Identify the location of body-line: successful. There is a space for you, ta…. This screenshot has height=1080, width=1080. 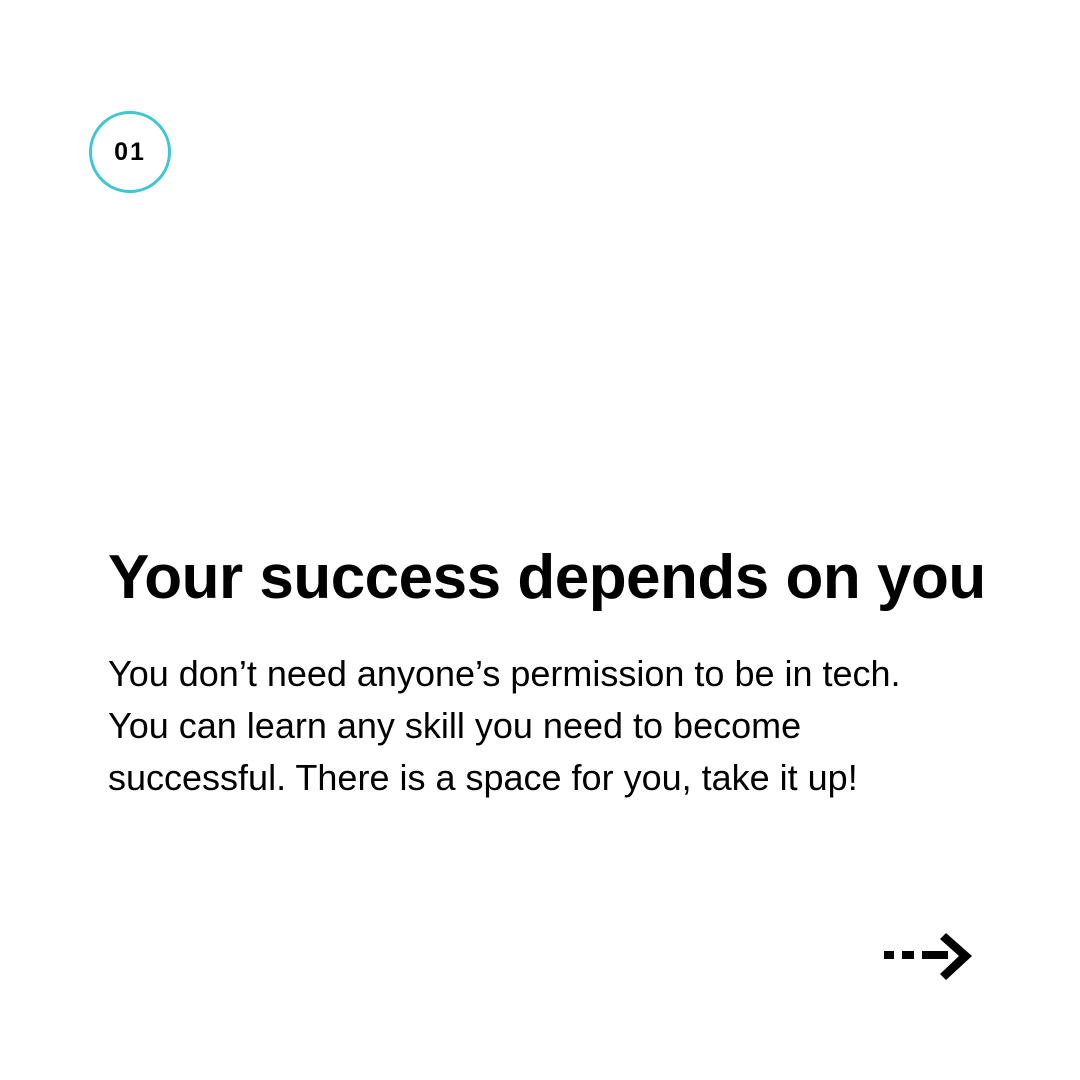
(483, 777).